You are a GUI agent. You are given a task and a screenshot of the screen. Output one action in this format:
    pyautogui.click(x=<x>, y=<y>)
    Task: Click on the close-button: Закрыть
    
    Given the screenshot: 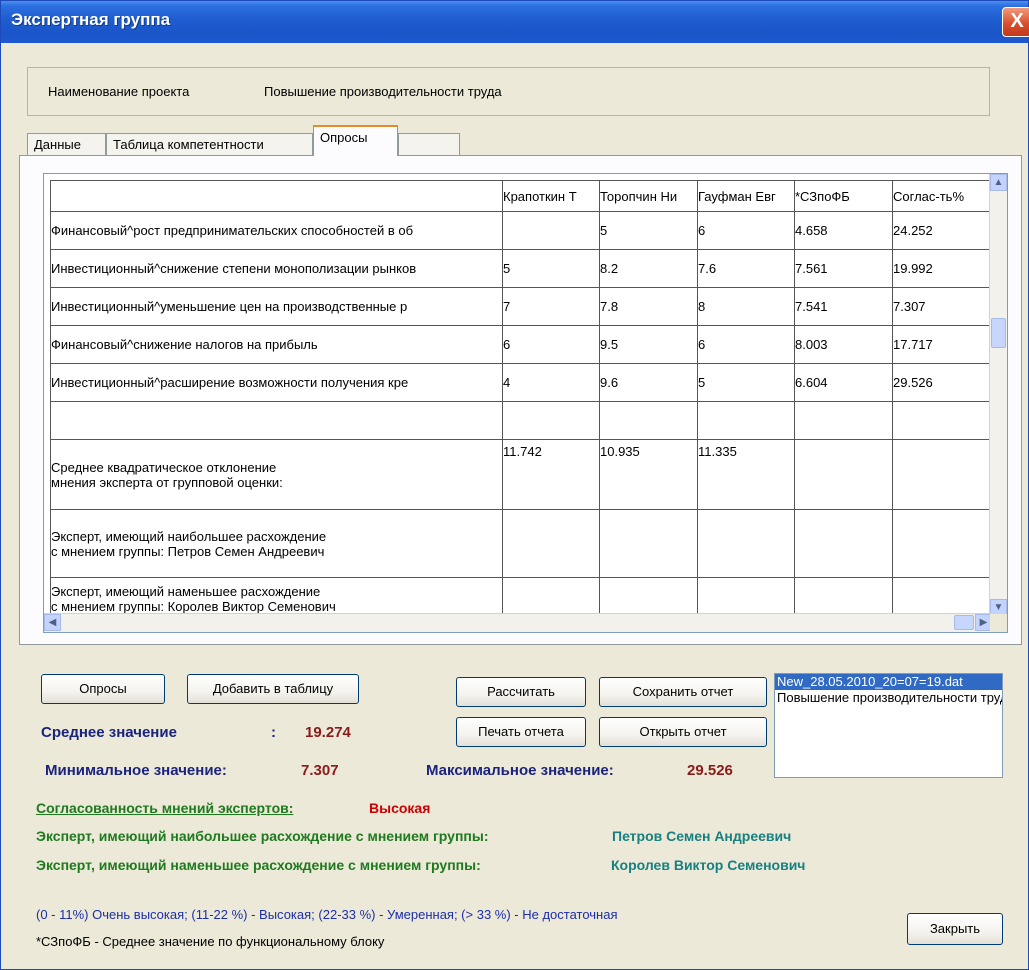 What is the action you would take?
    pyautogui.click(x=955, y=929)
    